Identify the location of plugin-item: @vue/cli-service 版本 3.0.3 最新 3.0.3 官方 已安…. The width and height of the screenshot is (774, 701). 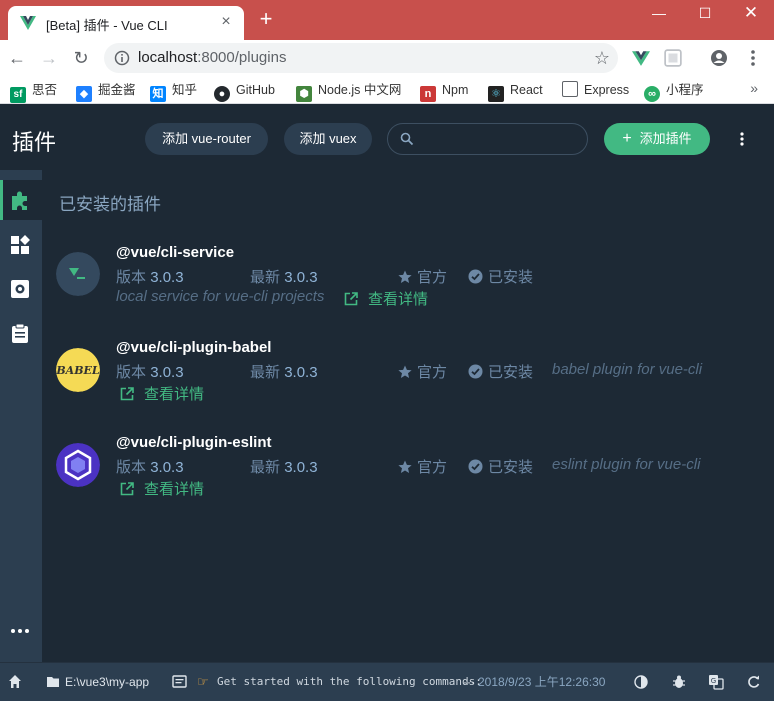
(408, 284).